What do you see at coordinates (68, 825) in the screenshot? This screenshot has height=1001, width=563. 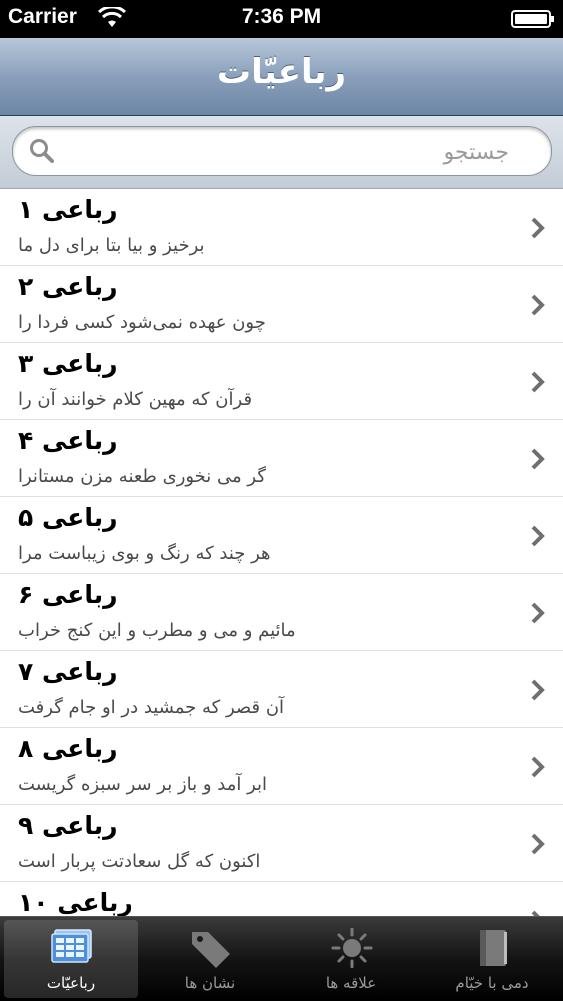 I see `item-title: رباعی ۹` at bounding box center [68, 825].